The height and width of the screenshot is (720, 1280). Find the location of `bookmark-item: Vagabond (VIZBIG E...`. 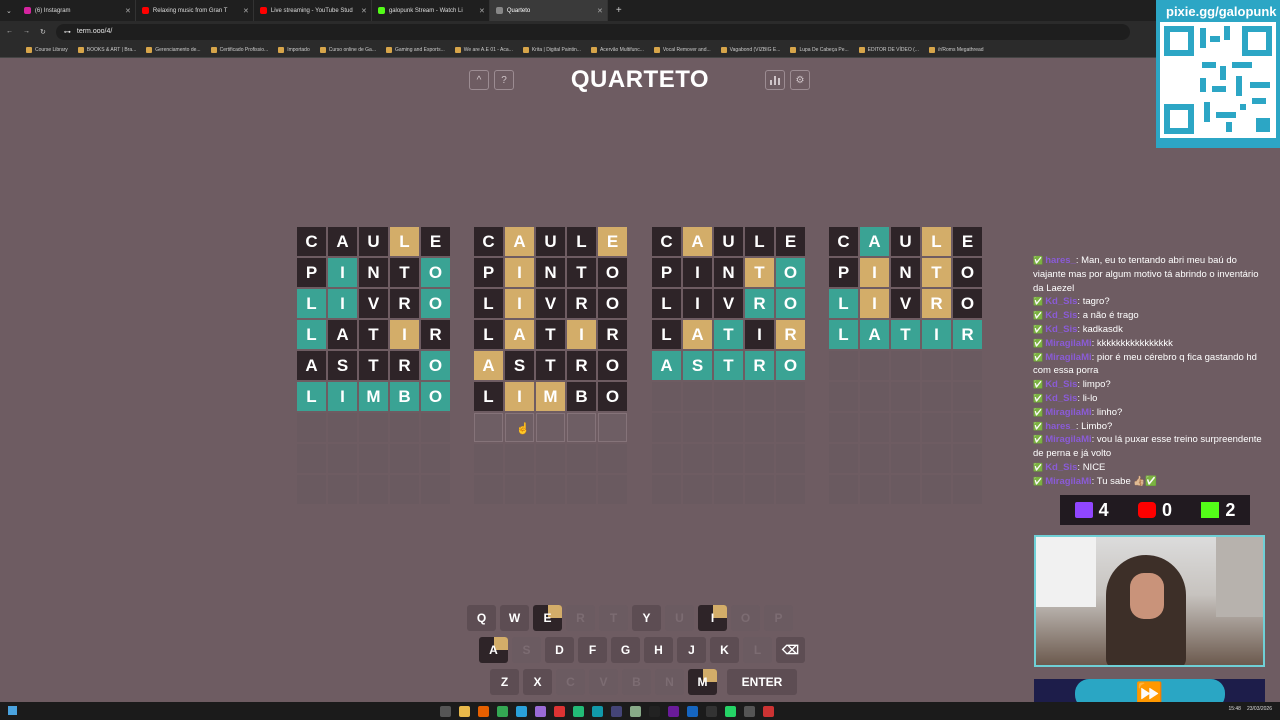

bookmark-item: Vagabond (VIZBIG E... is located at coordinates (750, 49).